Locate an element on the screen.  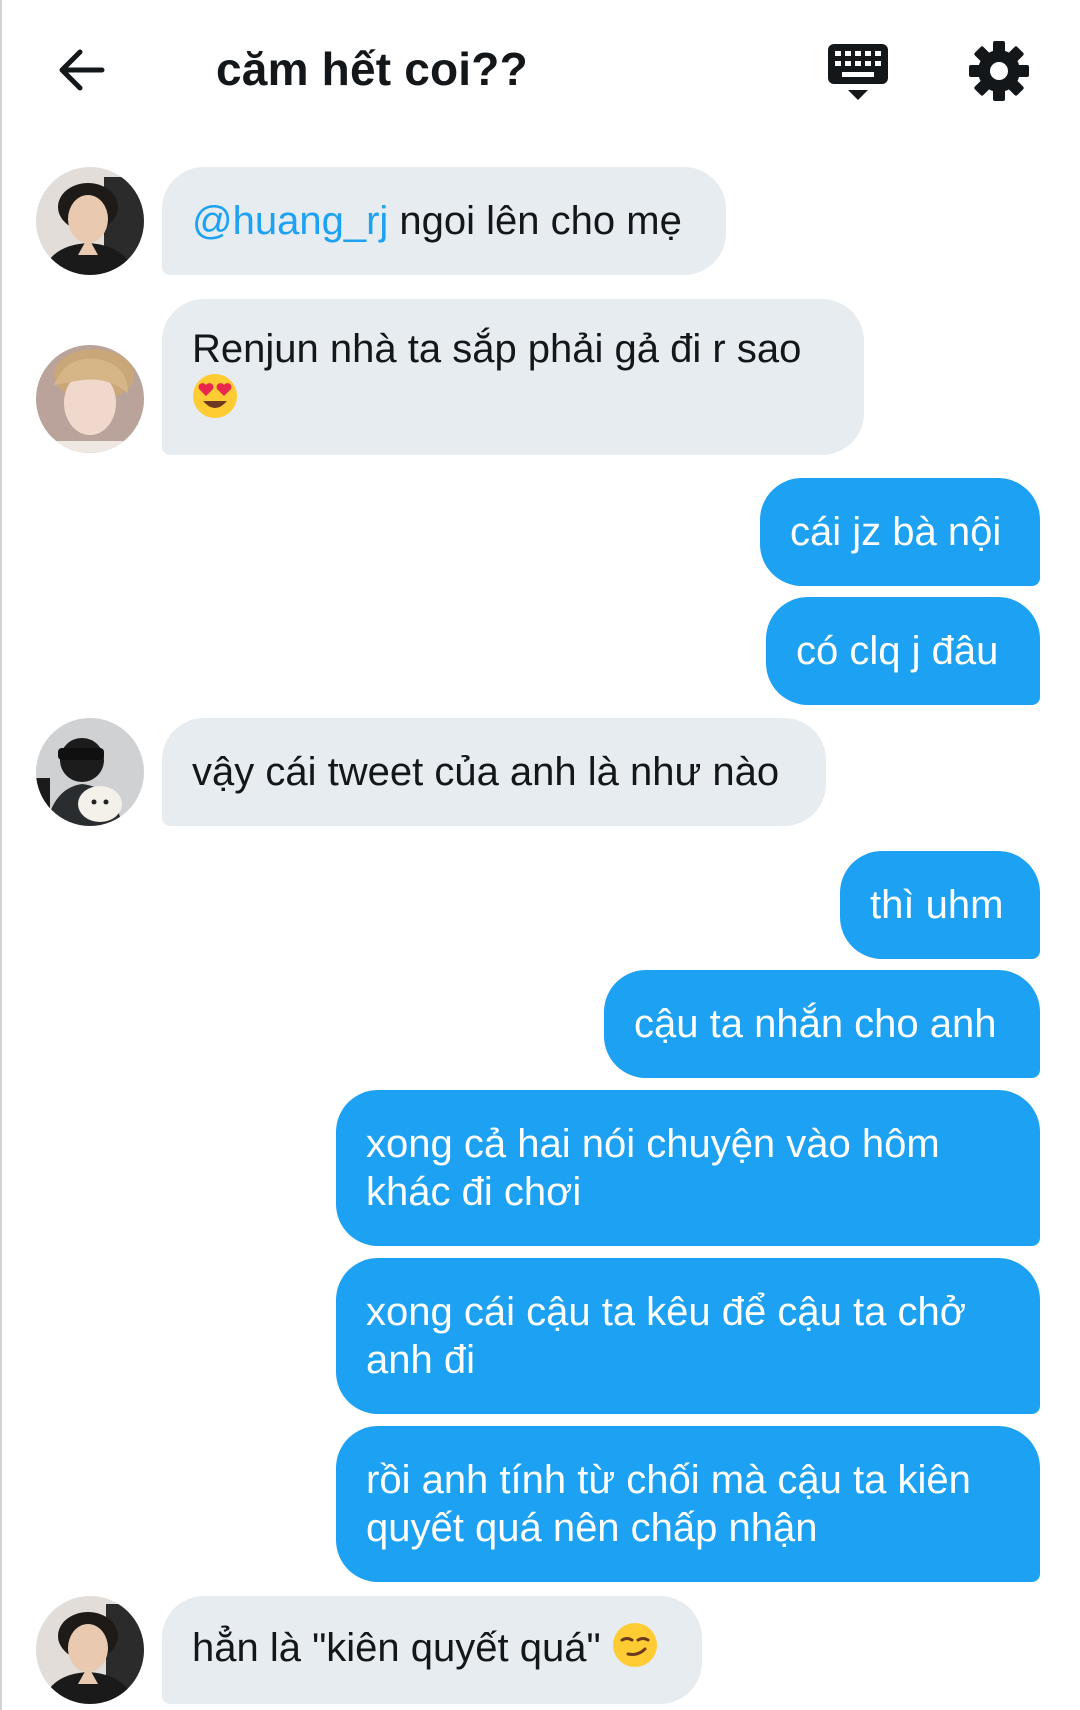
back-arrow-icon is located at coordinates (82, 70).